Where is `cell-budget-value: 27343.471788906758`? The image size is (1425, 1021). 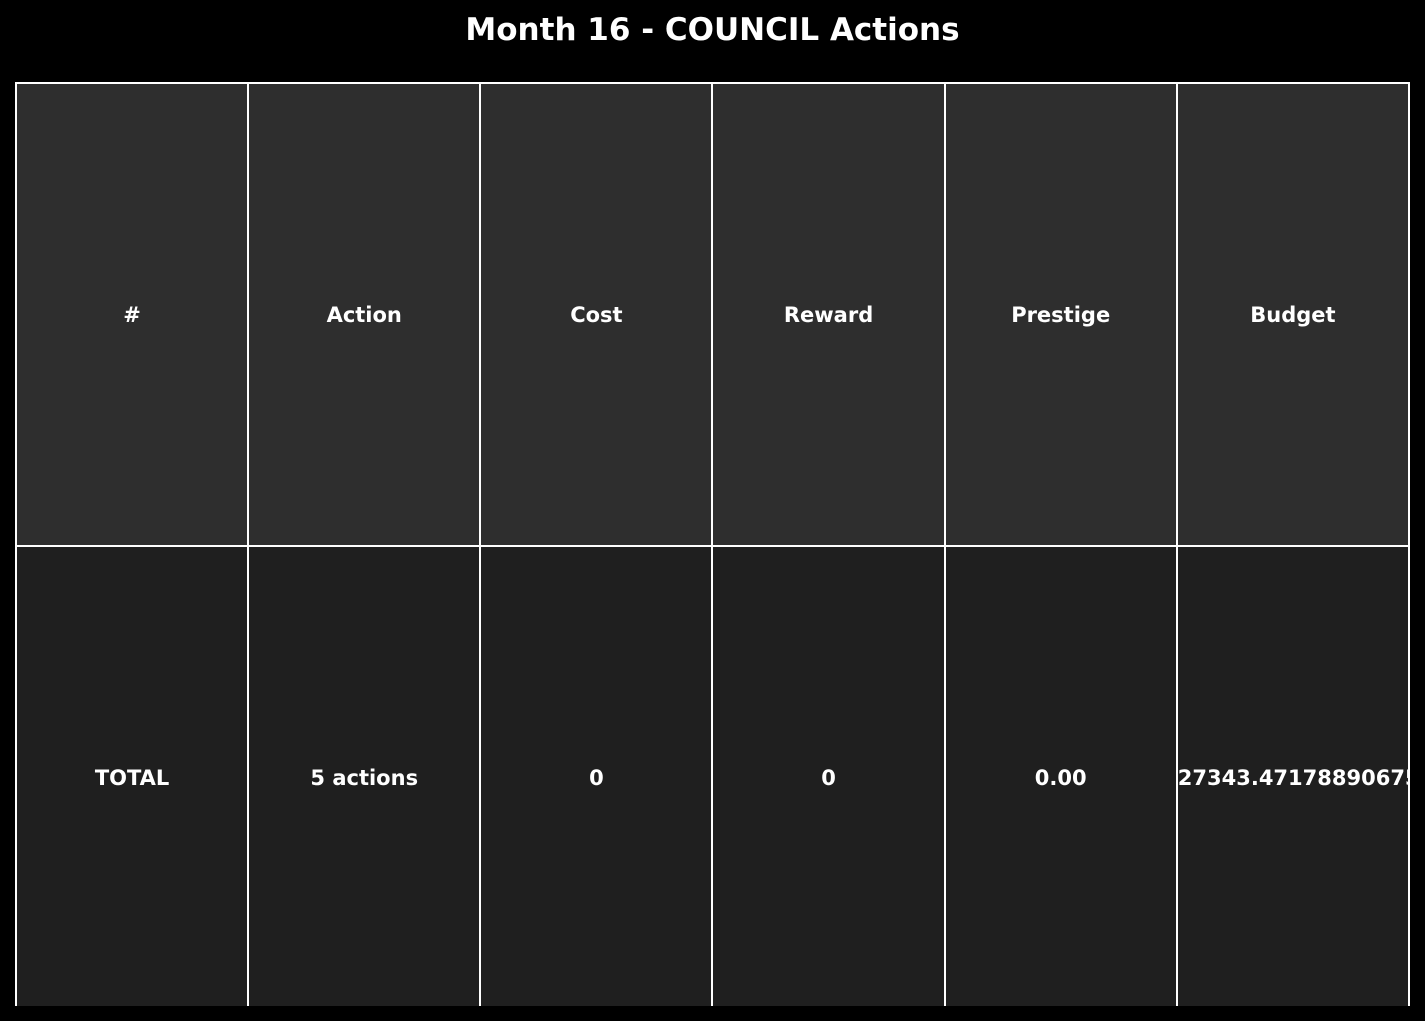 cell-budget-value: 27343.471788906758 is located at coordinates (1292, 775).